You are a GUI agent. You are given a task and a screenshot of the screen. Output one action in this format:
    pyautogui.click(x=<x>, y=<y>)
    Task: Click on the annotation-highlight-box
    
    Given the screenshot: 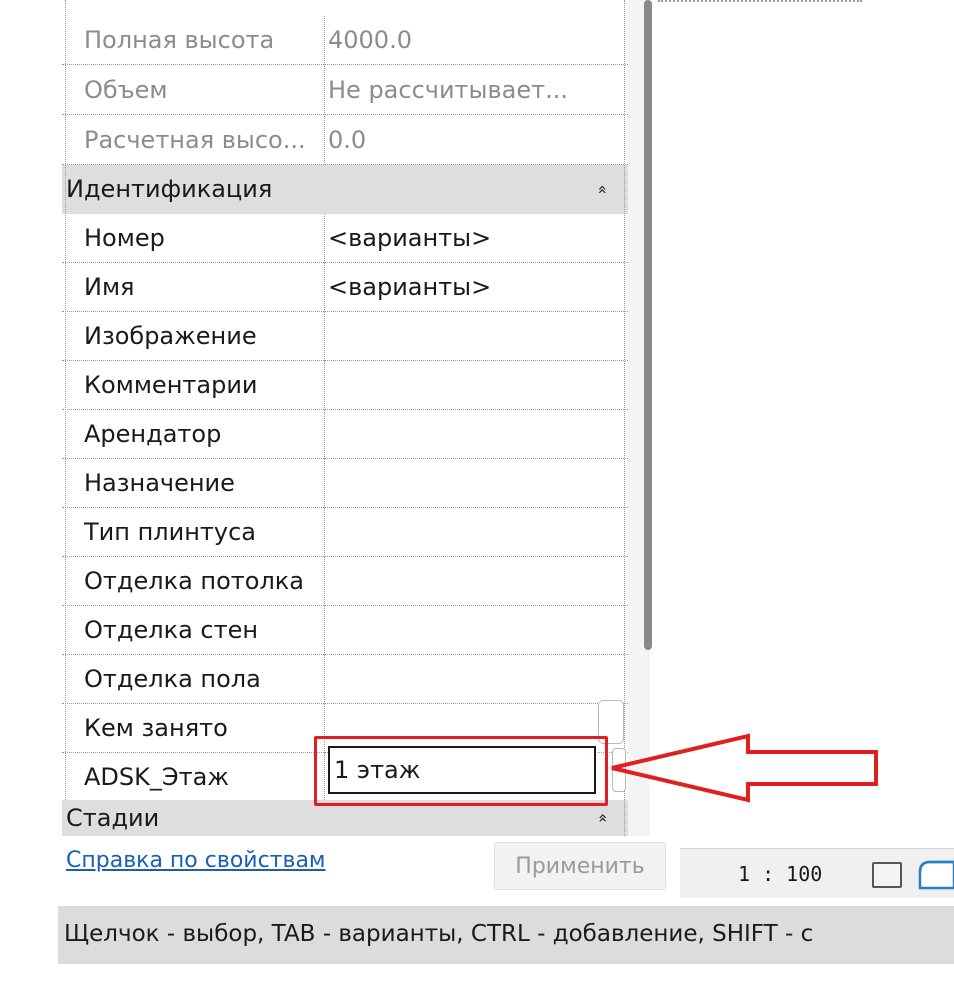 What is the action you would take?
    pyautogui.click(x=461, y=771)
    